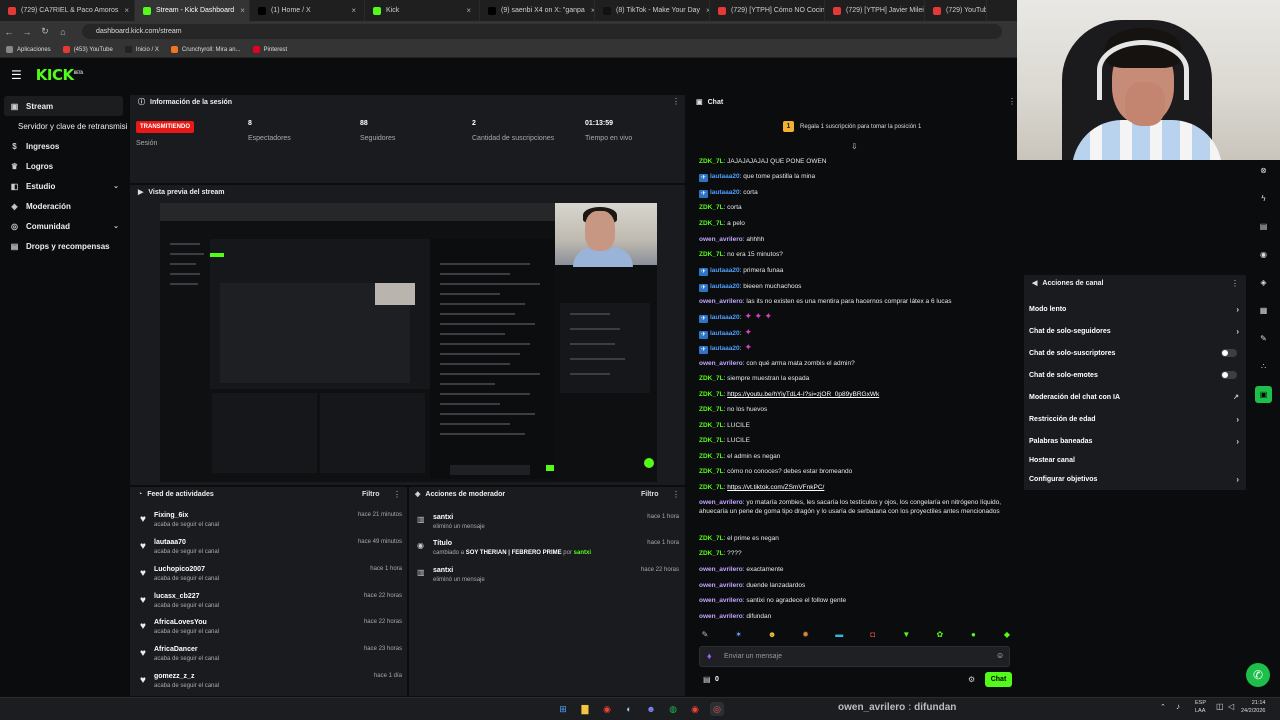 The height and width of the screenshot is (720, 1280). What do you see at coordinates (422, 10) in the screenshot?
I see `browser-tab: Kick ×` at bounding box center [422, 10].